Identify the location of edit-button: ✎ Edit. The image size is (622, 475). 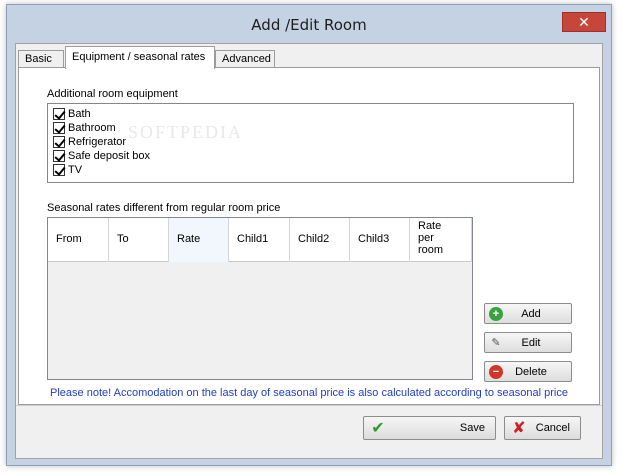
(528, 342).